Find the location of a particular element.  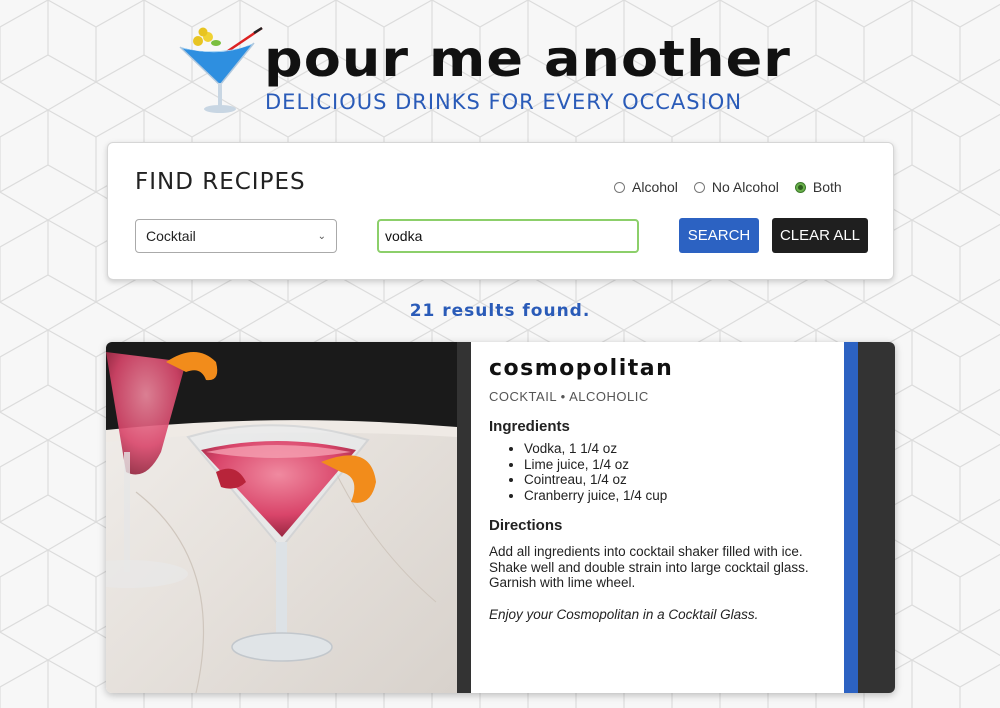

search-heading: FIND RECIPES is located at coordinates (220, 182).